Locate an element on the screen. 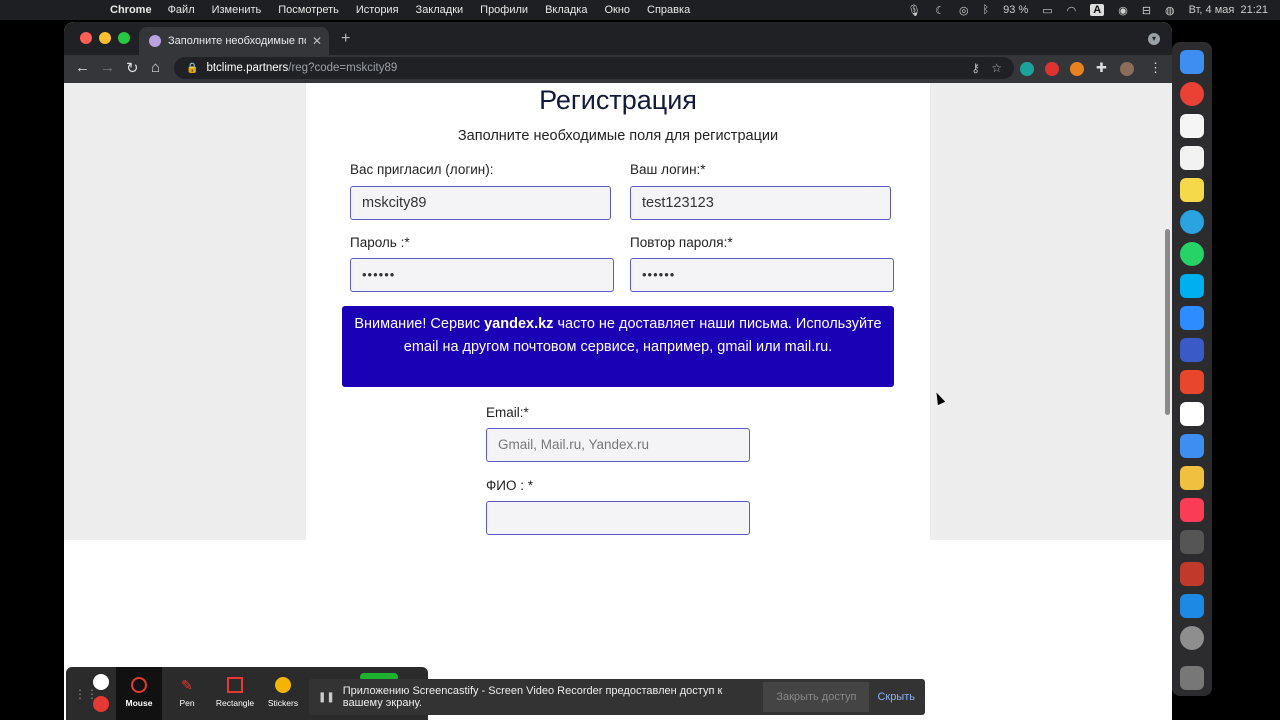 Image resolution: width=1280 pixels, height=720 pixels. password-repeat-label: Повтор пароля:* is located at coordinates (681, 242).